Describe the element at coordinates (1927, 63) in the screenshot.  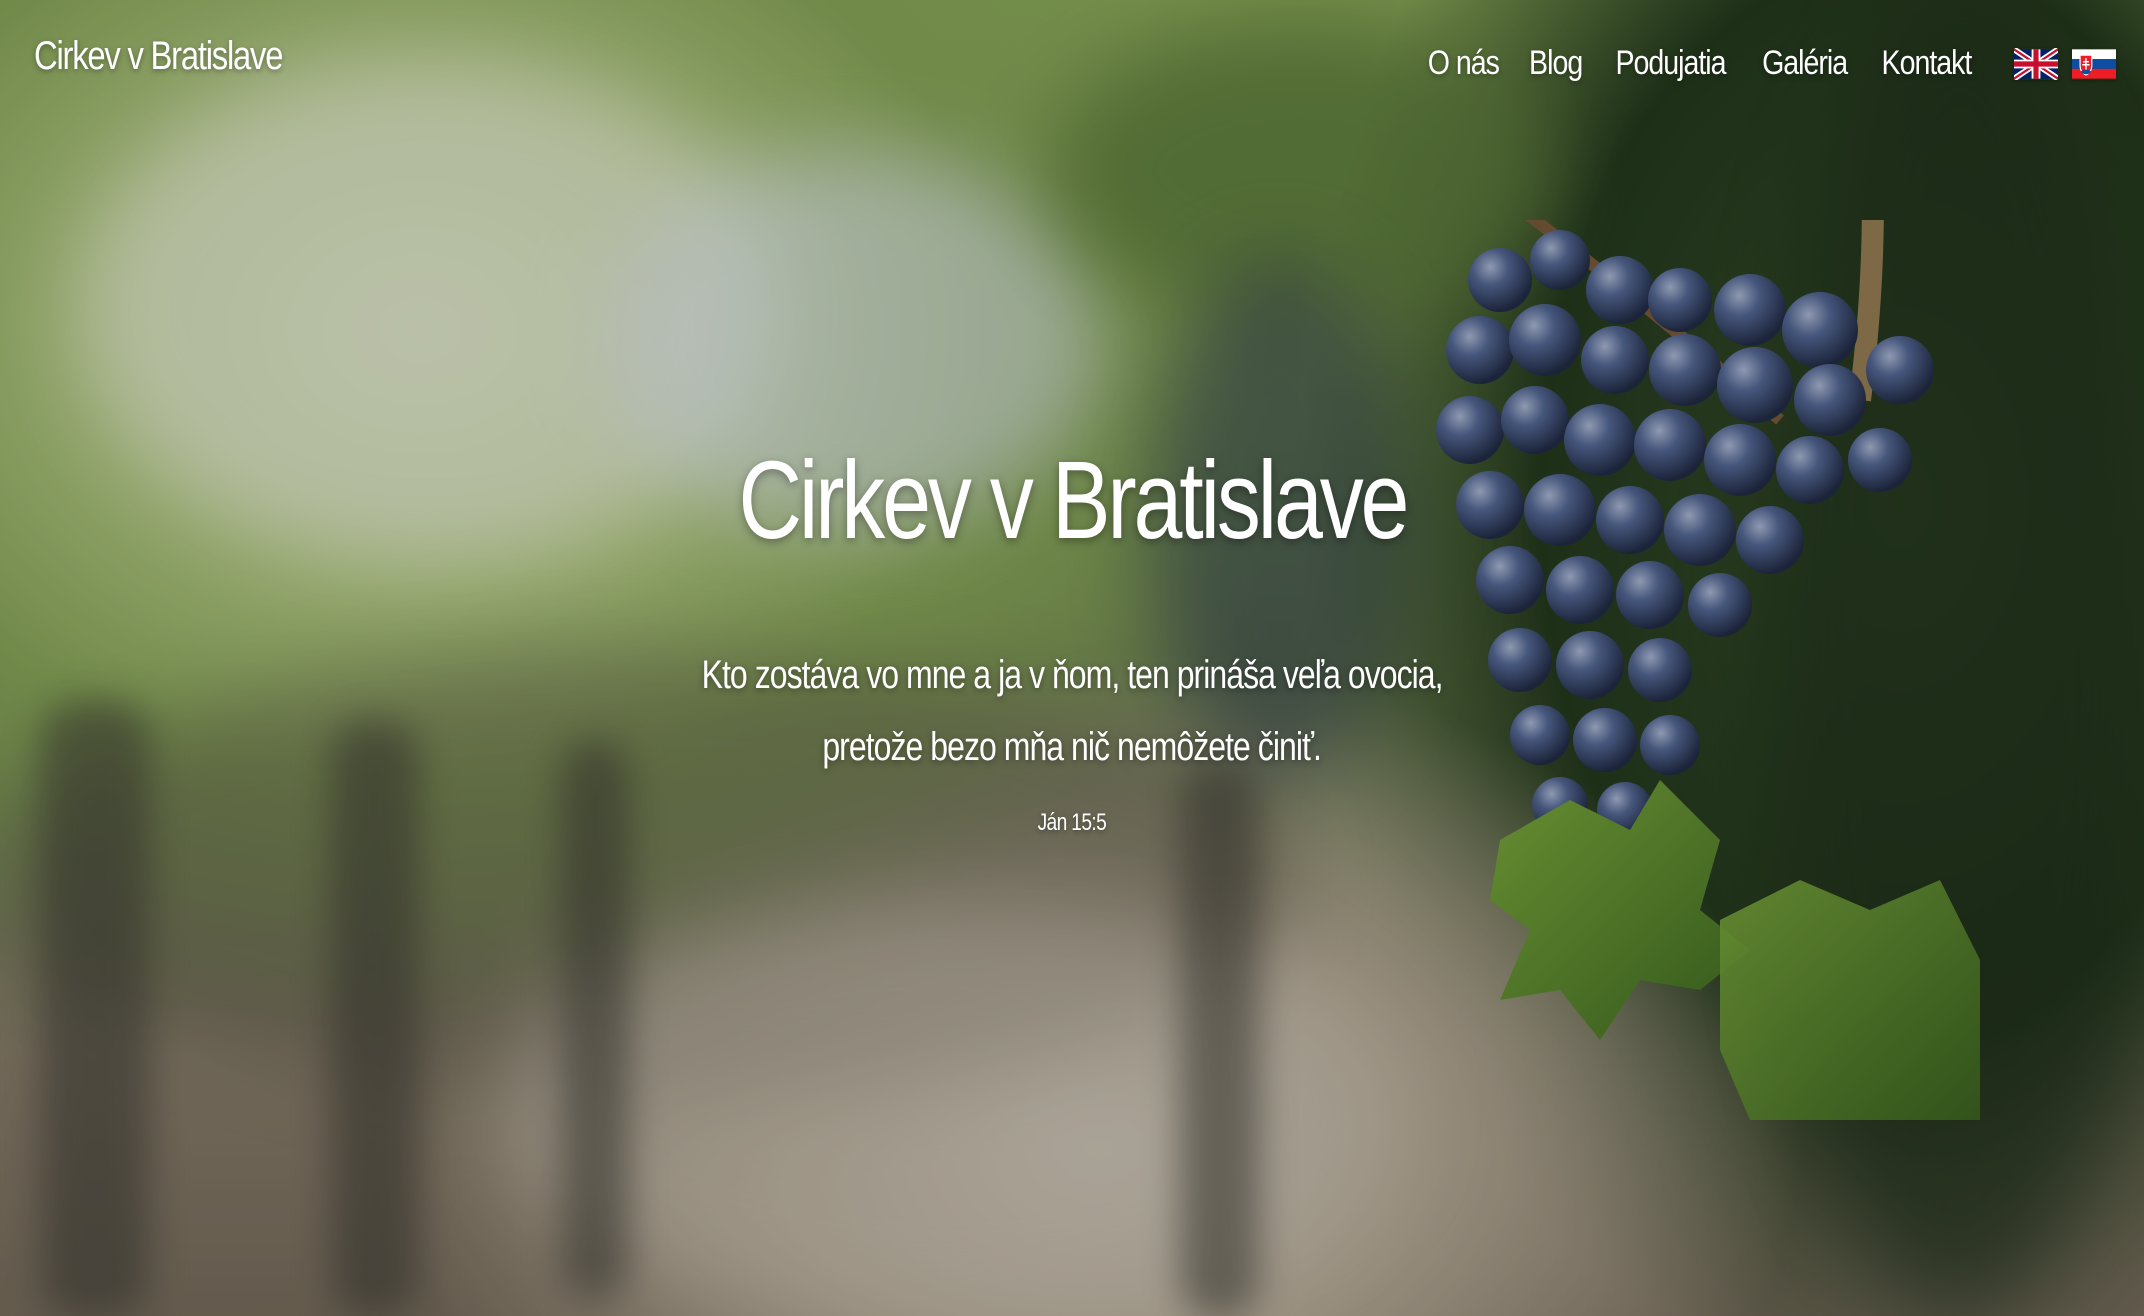
I see `nav-item-kontakt: Kontakt` at that location.